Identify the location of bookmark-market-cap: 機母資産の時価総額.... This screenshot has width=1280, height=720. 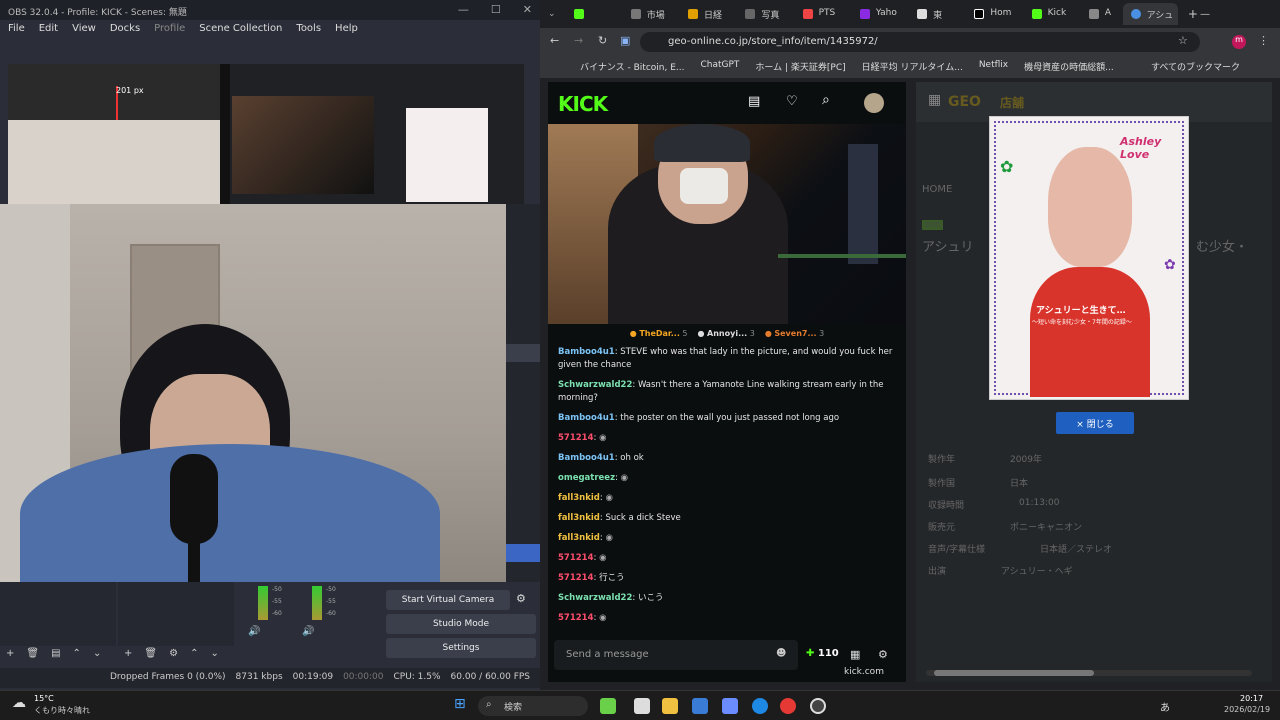
(1069, 67).